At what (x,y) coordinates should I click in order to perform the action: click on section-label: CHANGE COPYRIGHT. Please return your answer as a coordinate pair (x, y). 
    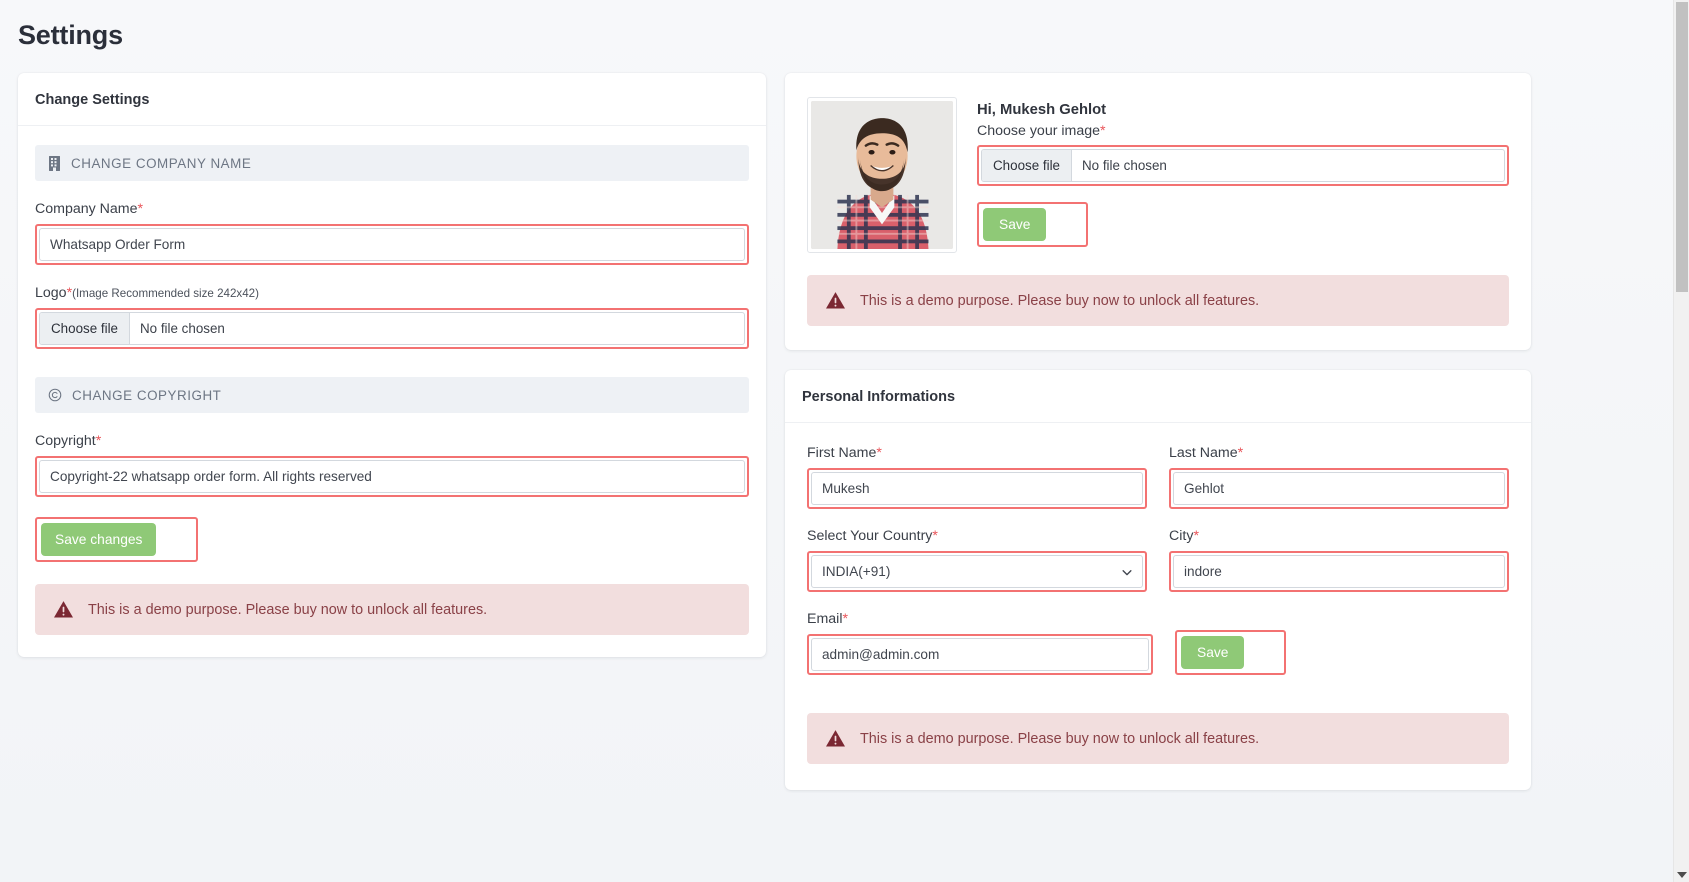
    Looking at the image, I should click on (147, 395).